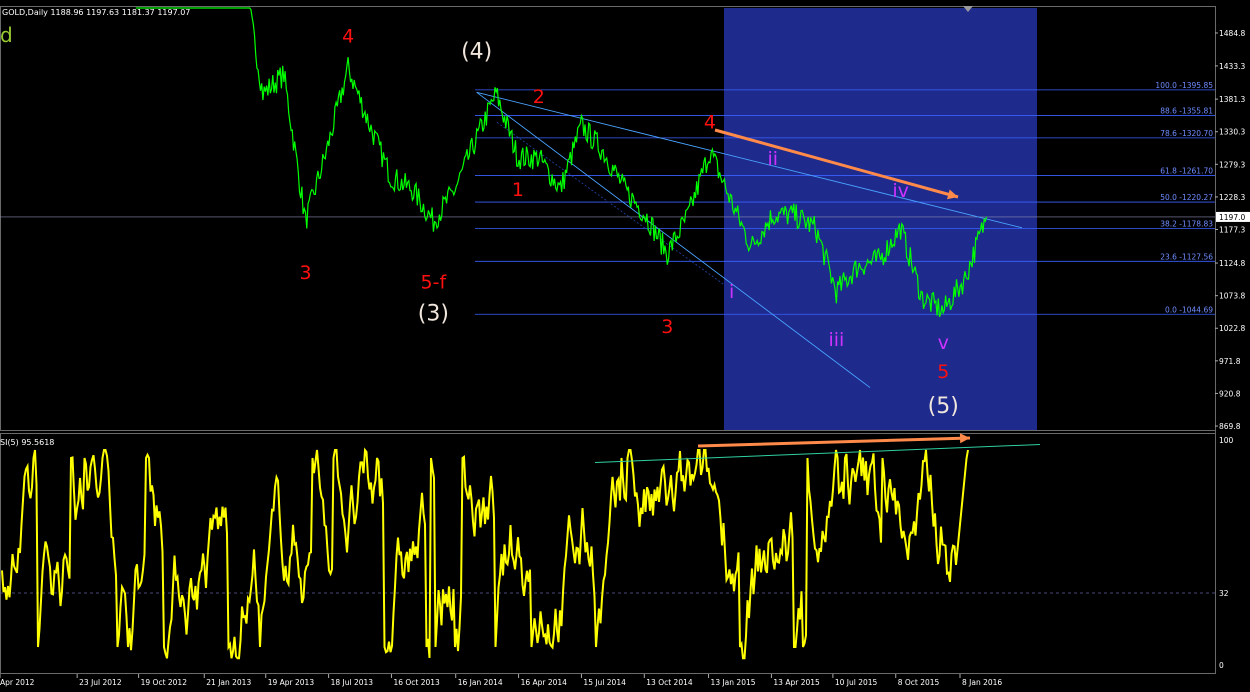 This screenshot has width=1250, height=692. Describe the element at coordinates (480, 682) in the screenshot. I see `time-tick-label: 16 Jan 2014` at that location.